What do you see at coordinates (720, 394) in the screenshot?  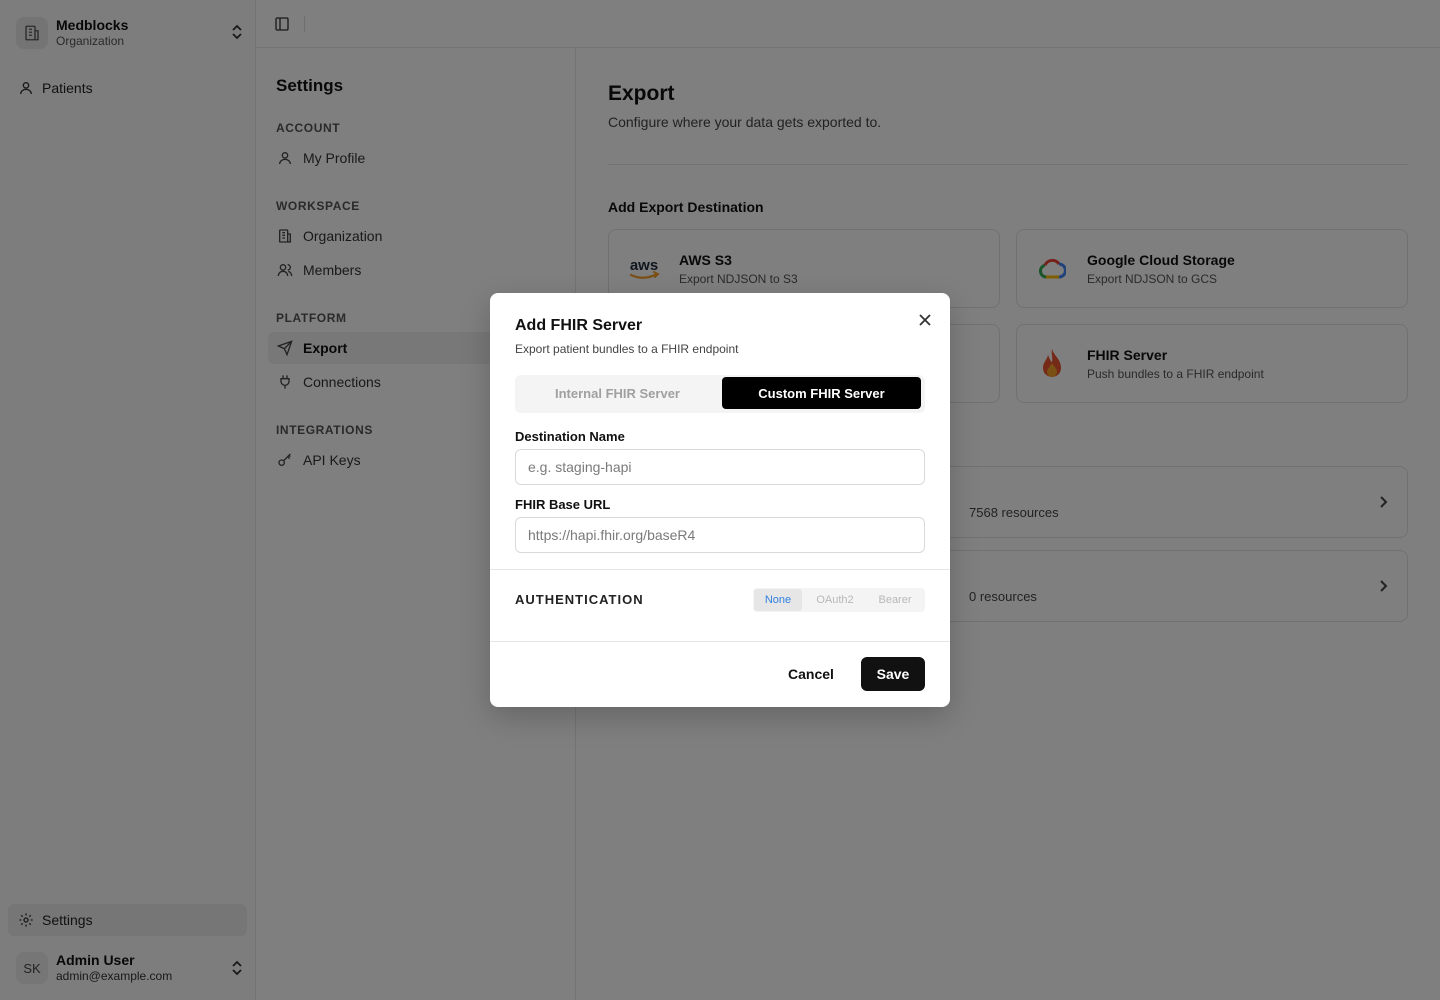 I see `server-type-toggle: Internal FHIR Server Custom FHIR Server` at bounding box center [720, 394].